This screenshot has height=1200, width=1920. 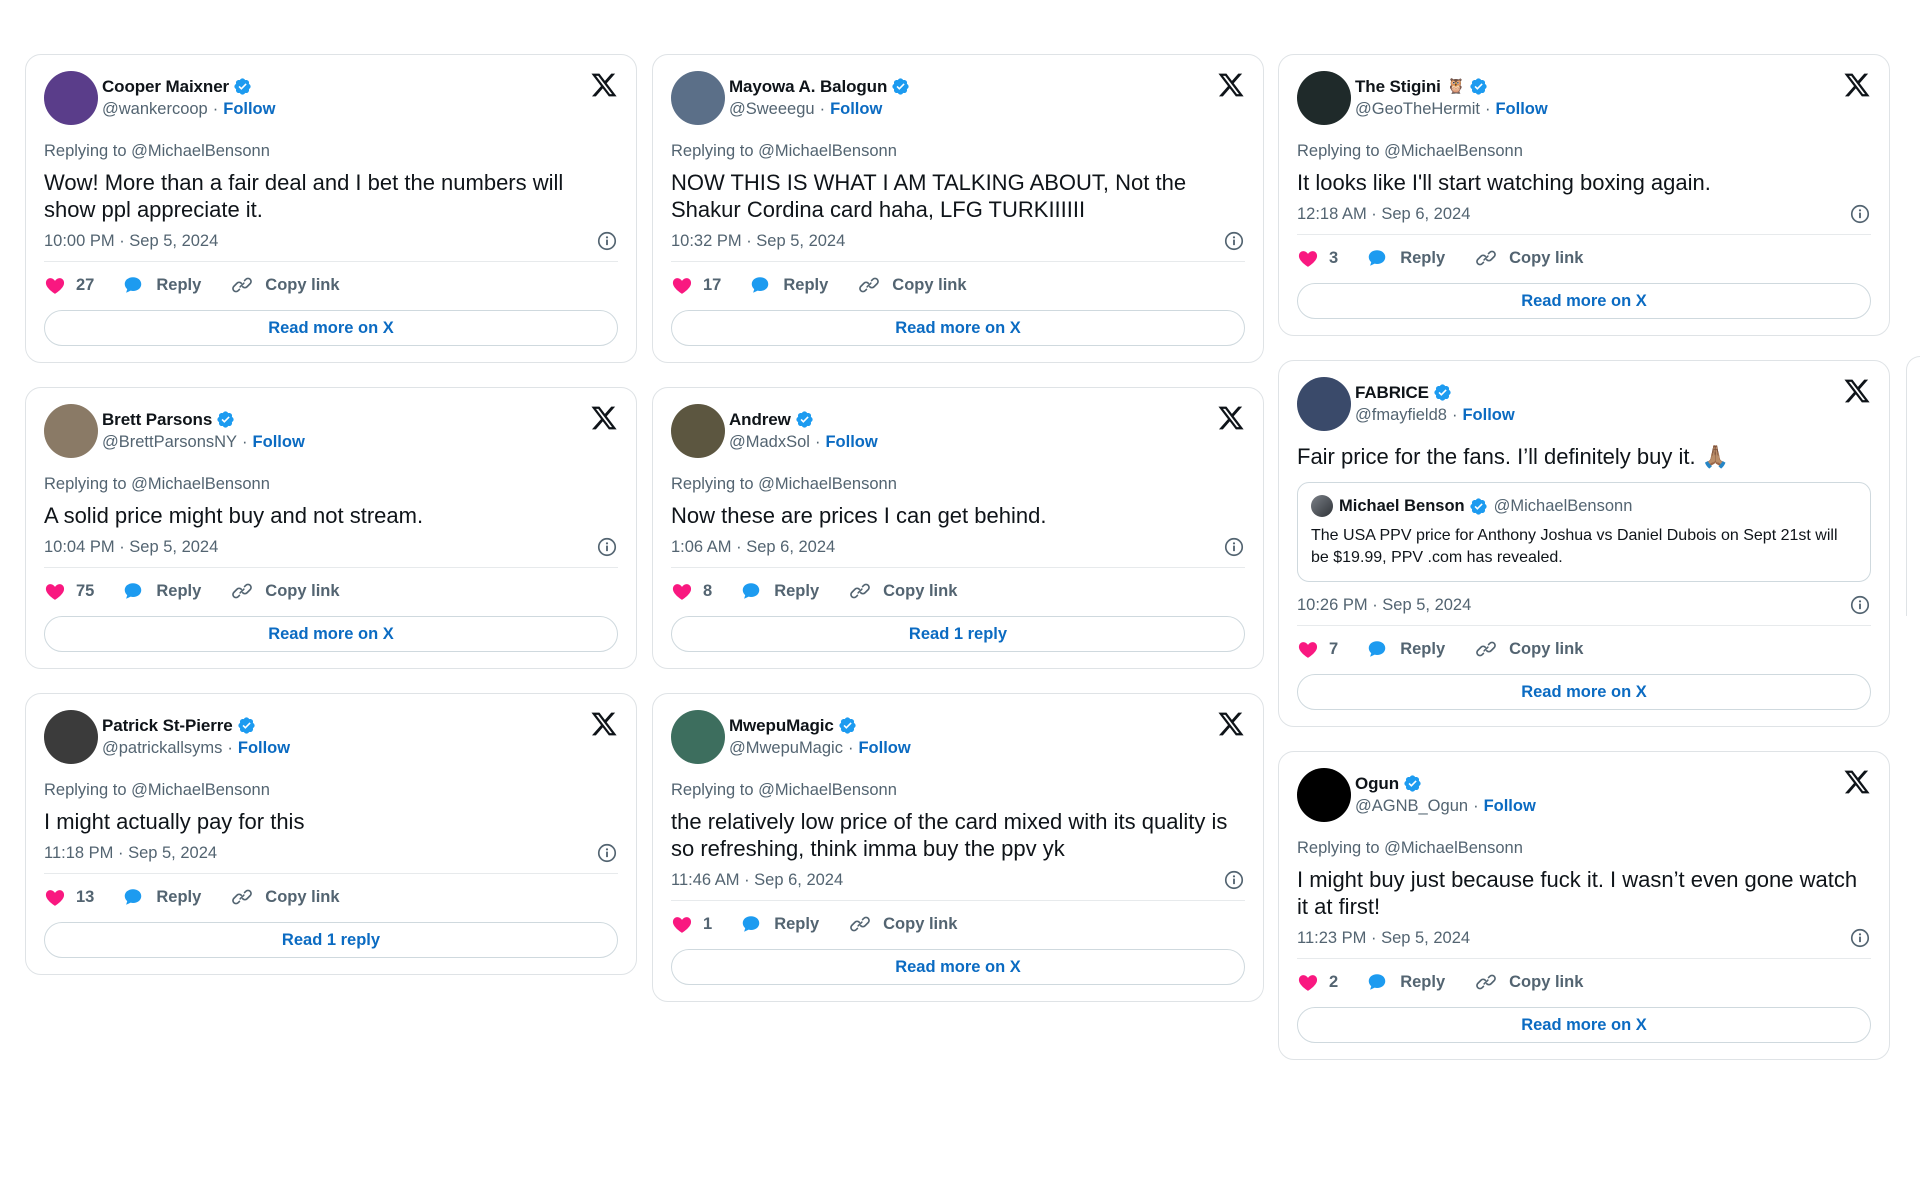 What do you see at coordinates (1317, 649) in the screenshot?
I see `like-button: 7` at bounding box center [1317, 649].